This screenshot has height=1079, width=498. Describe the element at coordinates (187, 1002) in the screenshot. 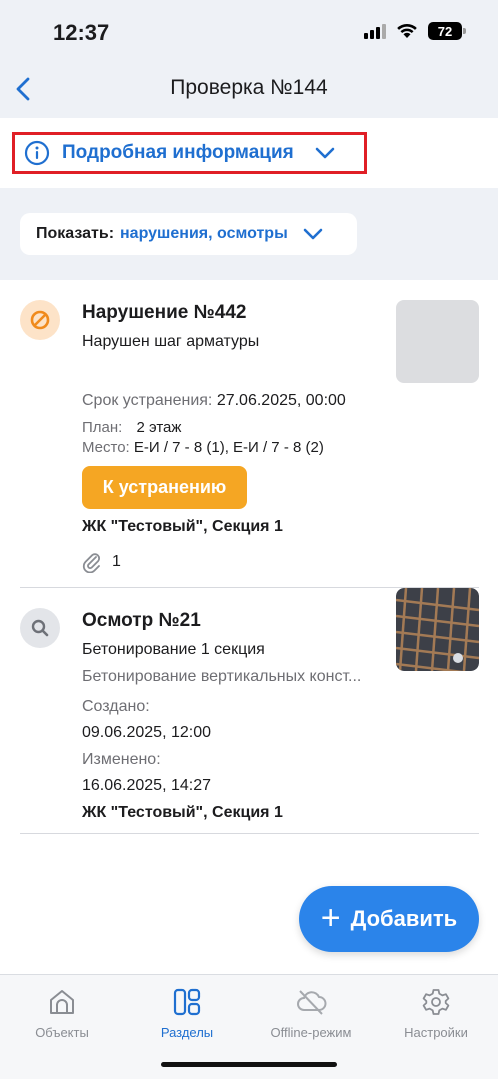

I see `grid-icon` at that location.